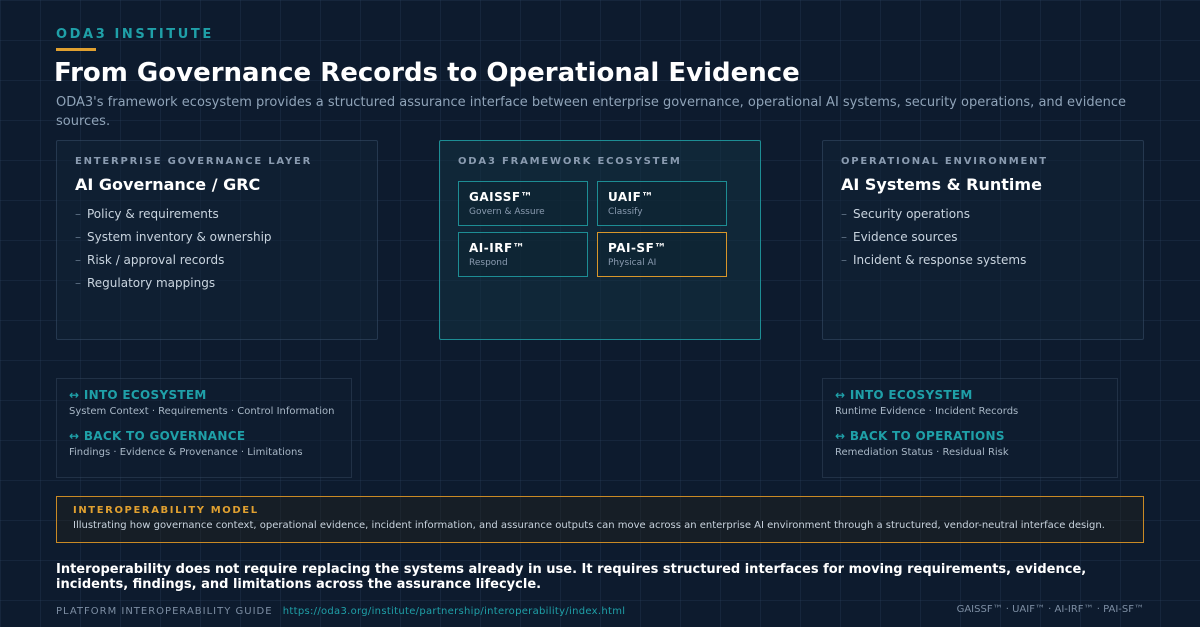 Image resolution: width=1200 pixels, height=627 pixels. I want to click on framework-card-pai-sf: PAI-SF™ Physical AI, so click(662, 254).